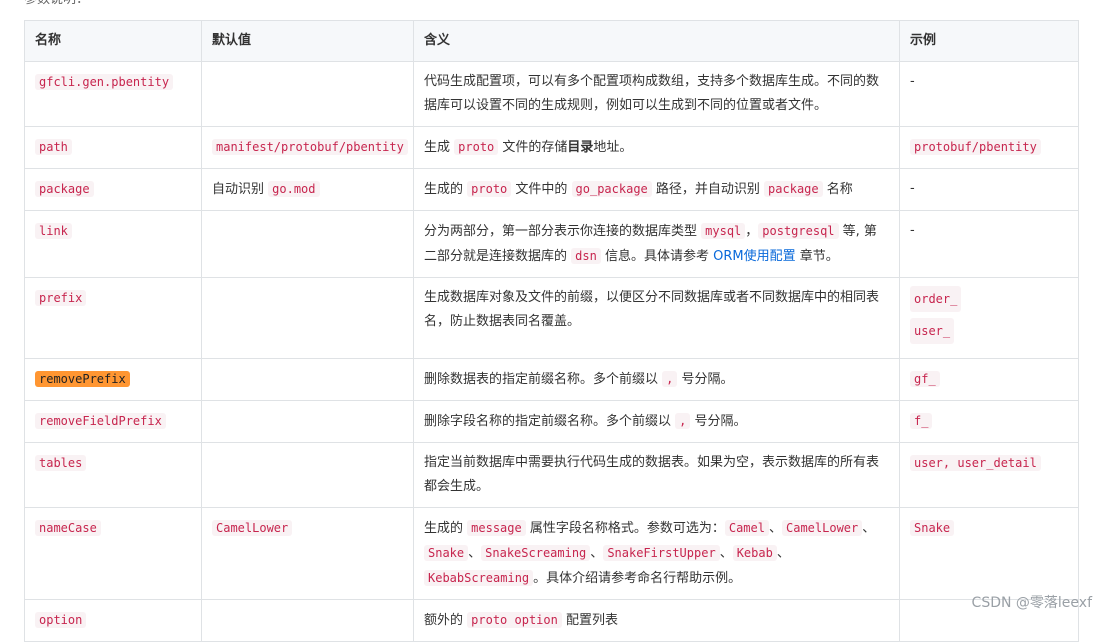  I want to click on cell-example: Snake, so click(989, 553).